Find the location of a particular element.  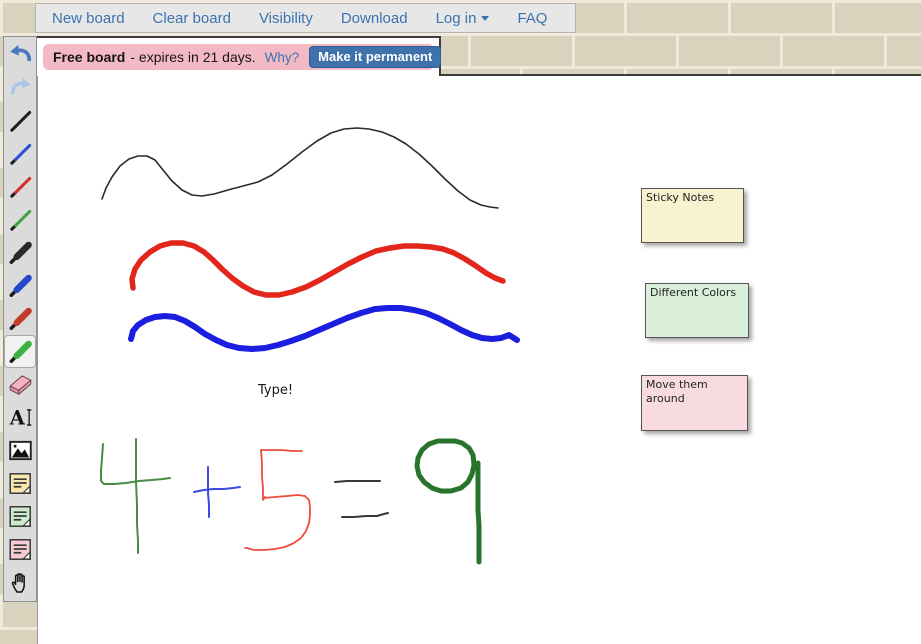

tool-pen-black is located at coordinates (20, 120).